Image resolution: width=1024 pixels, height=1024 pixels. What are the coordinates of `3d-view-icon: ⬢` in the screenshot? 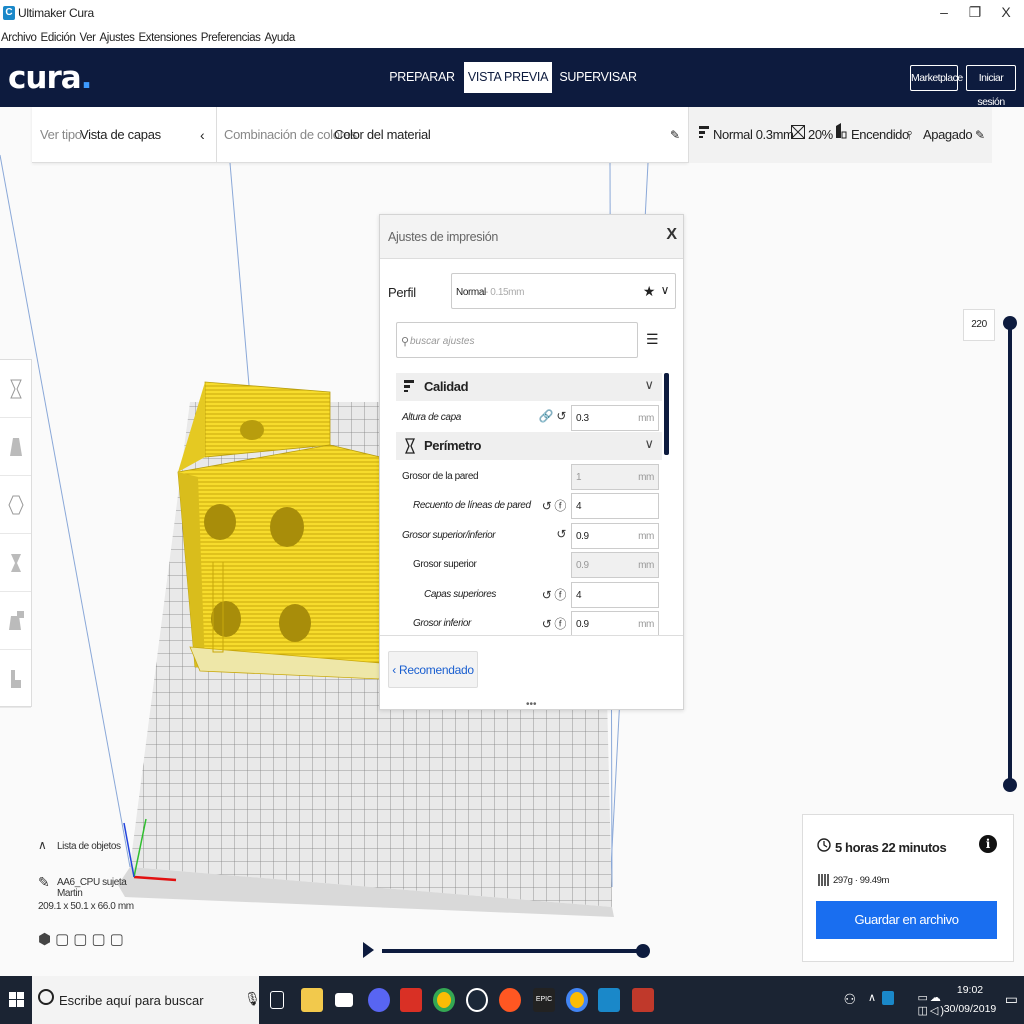 It's located at (46, 939).